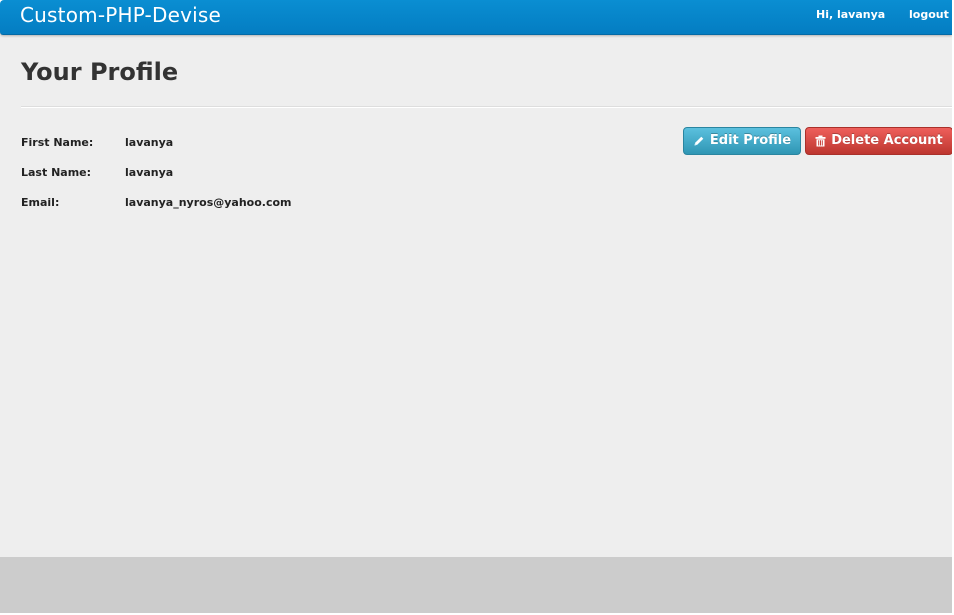  What do you see at coordinates (149, 172) in the screenshot?
I see `last-name-value: lavanya` at bounding box center [149, 172].